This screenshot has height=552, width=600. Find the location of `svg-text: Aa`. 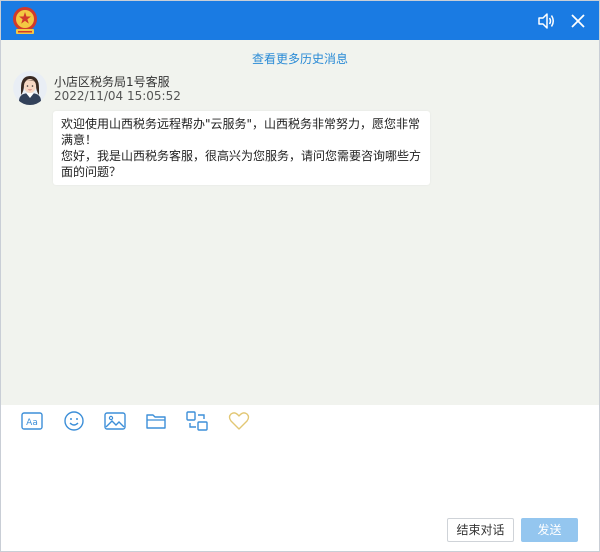

svg-text: Aa is located at coordinates (32, 423).